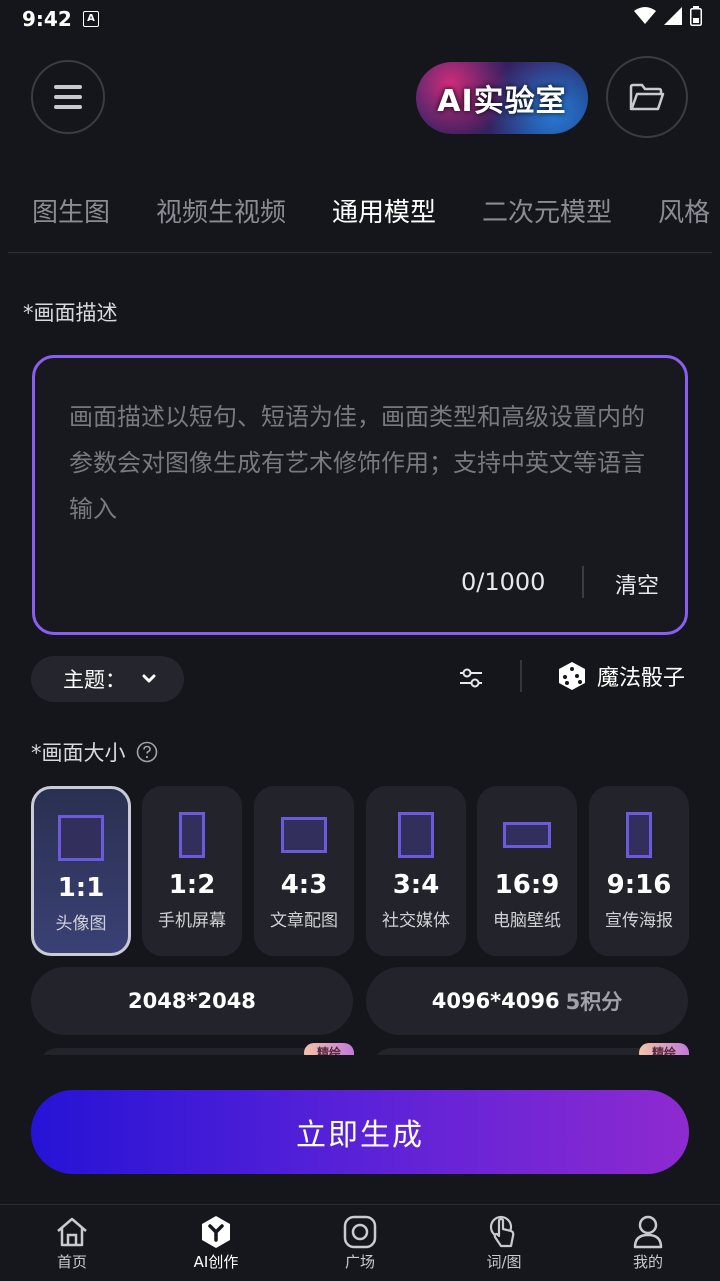 The image size is (720, 1281). Describe the element at coordinates (221, 210) in the screenshot. I see `tab-video-to-video: 视频生视频` at that location.